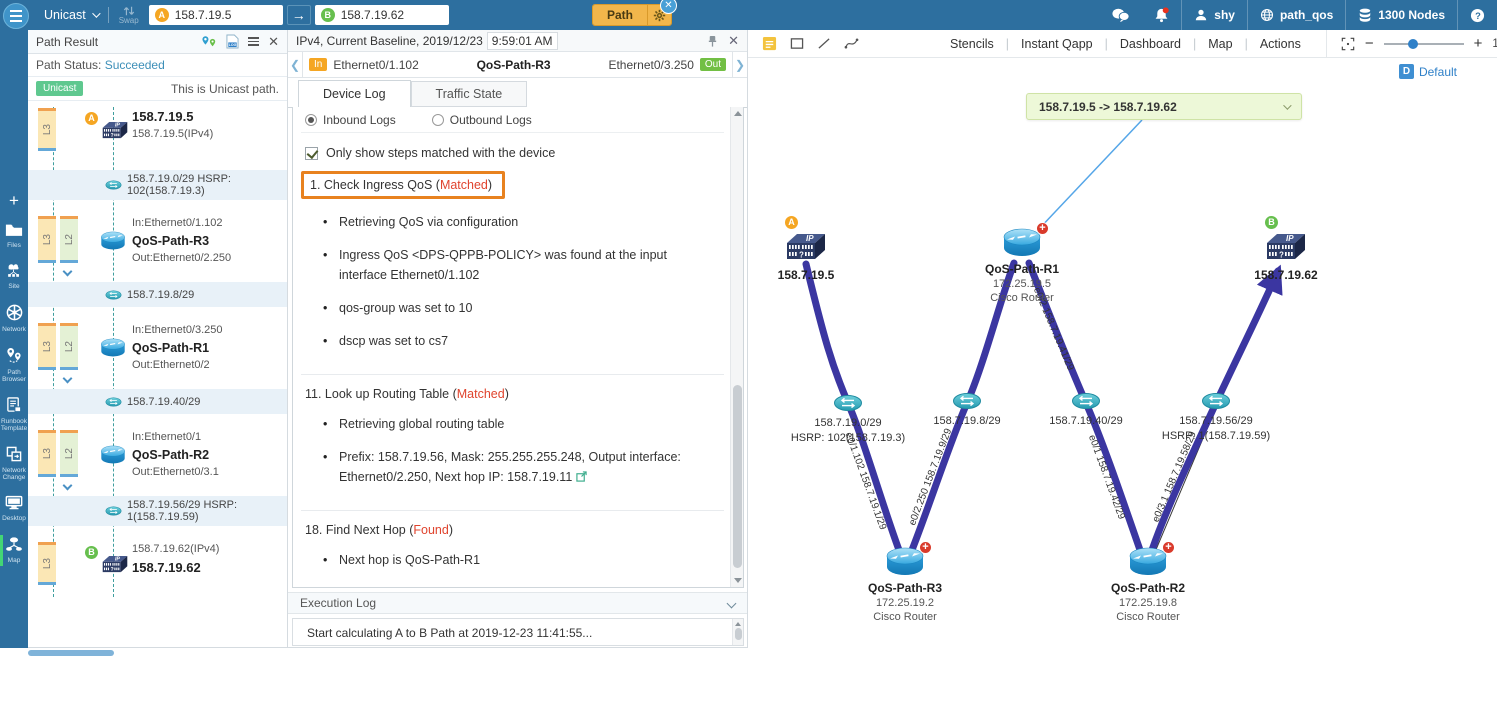 This screenshot has width=1497, height=704. What do you see at coordinates (514, 153) in the screenshot?
I see `match-filter-checkbox: Only show steps matched with the device` at bounding box center [514, 153].